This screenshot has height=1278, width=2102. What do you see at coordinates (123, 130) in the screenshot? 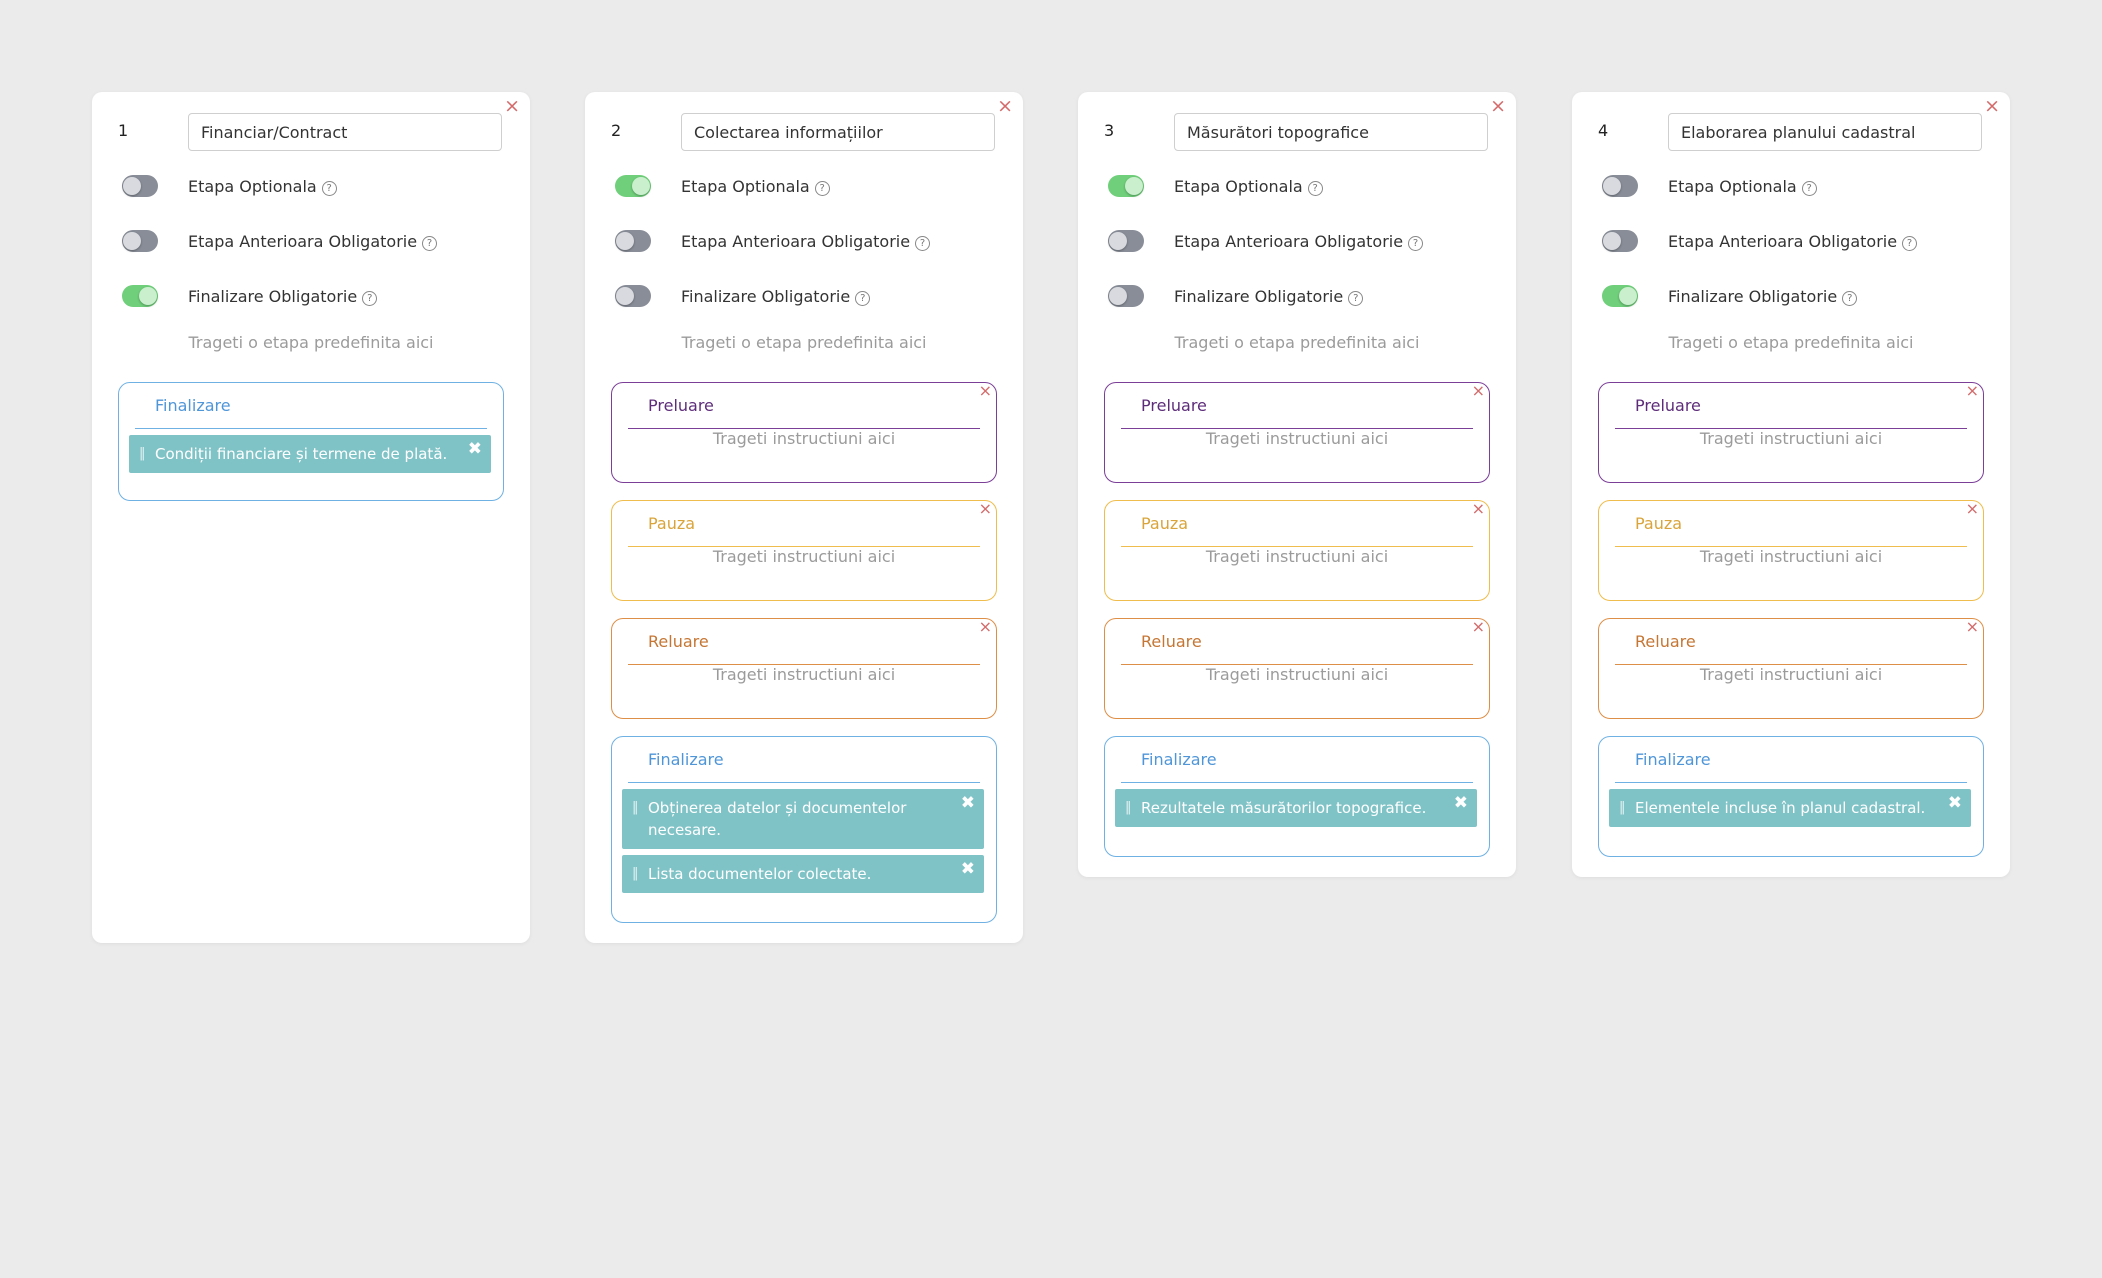
I see `stage-number: 1` at bounding box center [123, 130].